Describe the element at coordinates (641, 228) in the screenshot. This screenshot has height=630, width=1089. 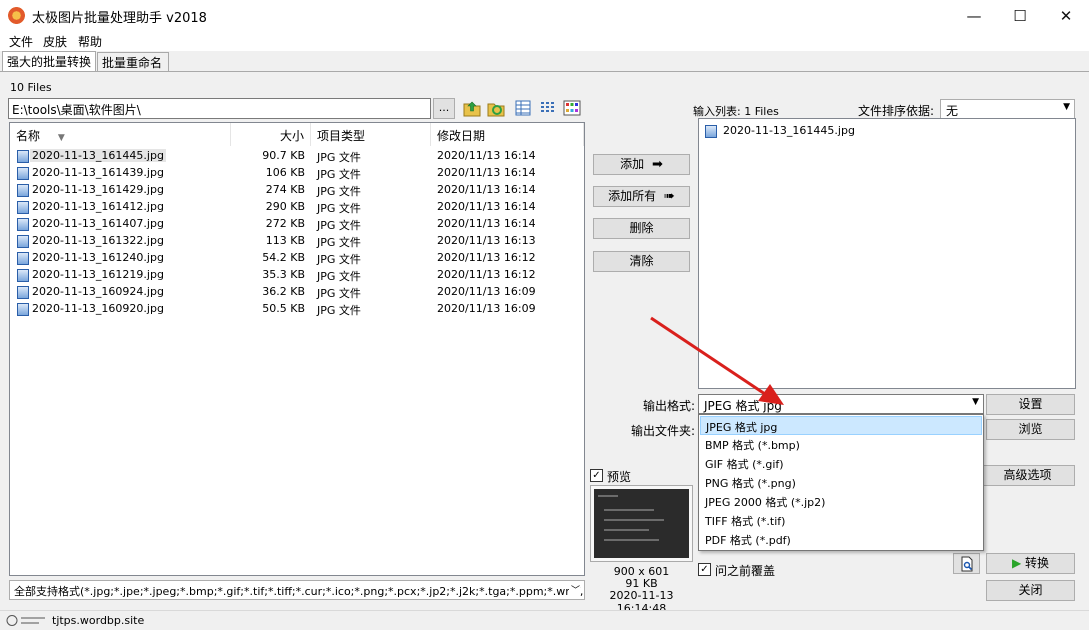
I see `delete-button: 删除` at that location.